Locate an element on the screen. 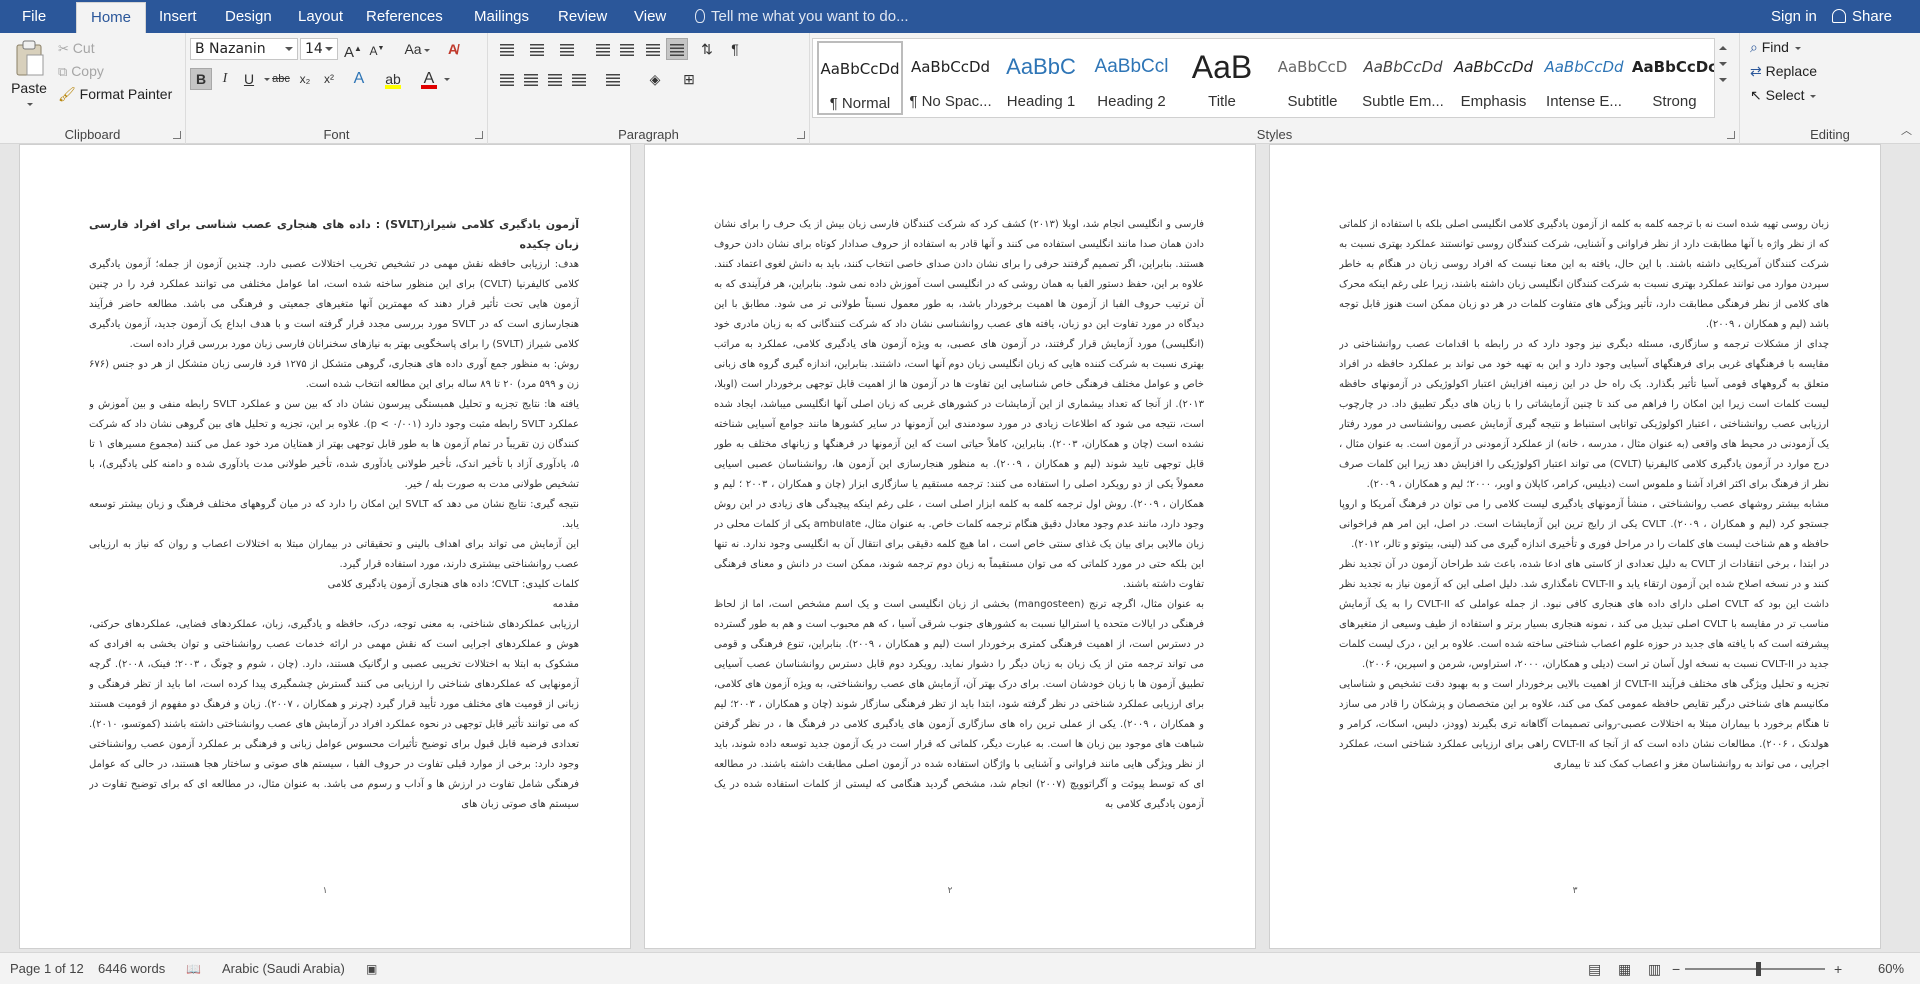 This screenshot has width=1920, height=984. sort-button: ⇅ is located at coordinates (707, 49).